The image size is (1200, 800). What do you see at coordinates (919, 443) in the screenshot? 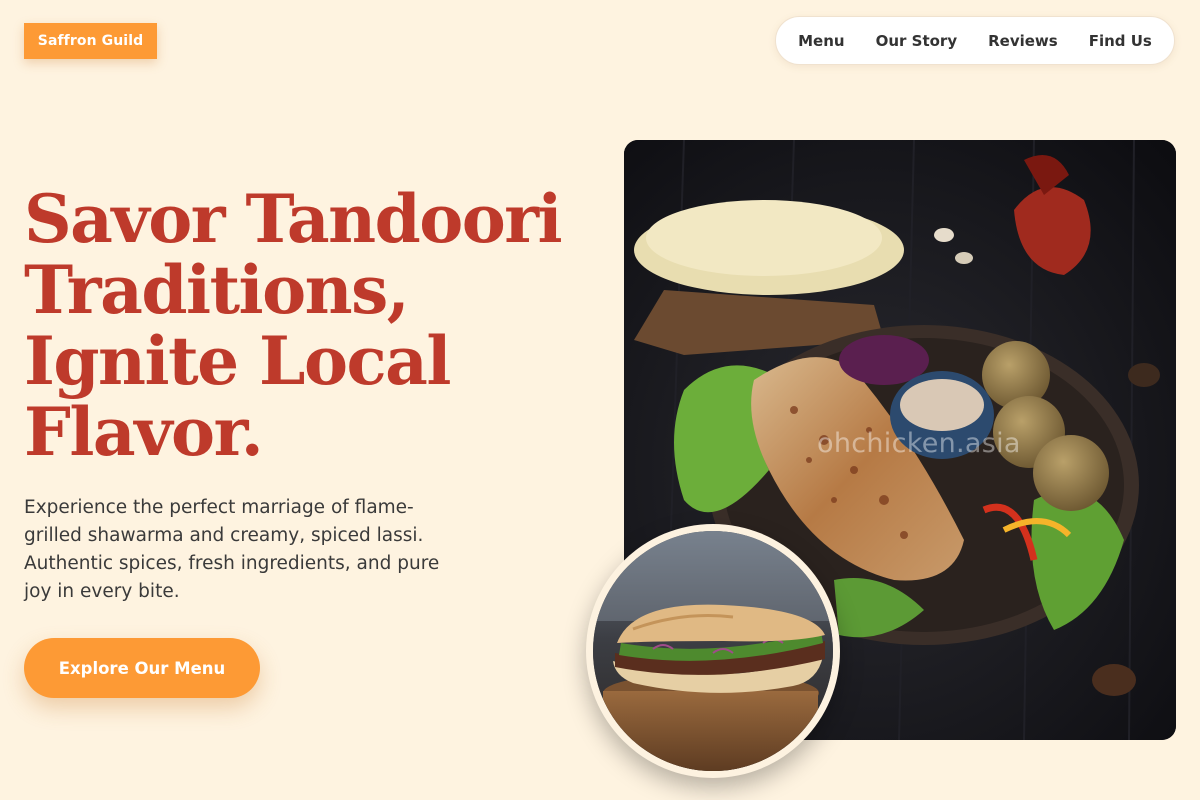
I see `photo-watermark: ohchicken.asia` at bounding box center [919, 443].